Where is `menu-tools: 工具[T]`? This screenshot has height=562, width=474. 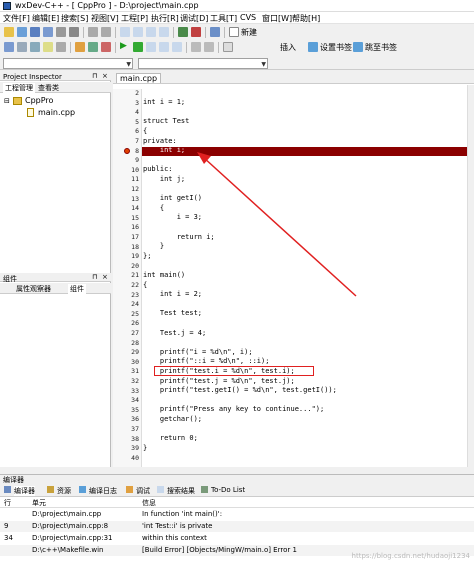 menu-tools: 工具[T] is located at coordinates (223, 18).